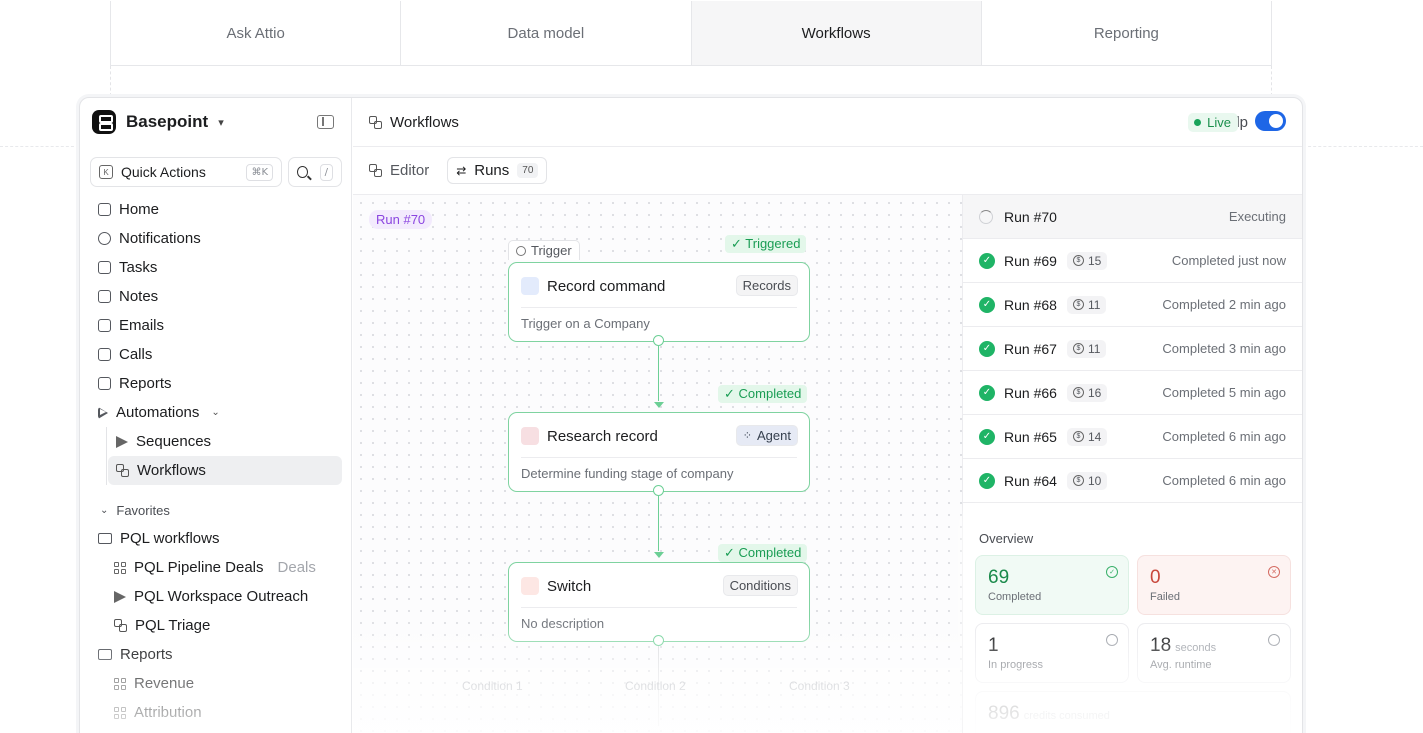 The height and width of the screenshot is (733, 1423). I want to click on credits-value: 11, so click(1094, 304).